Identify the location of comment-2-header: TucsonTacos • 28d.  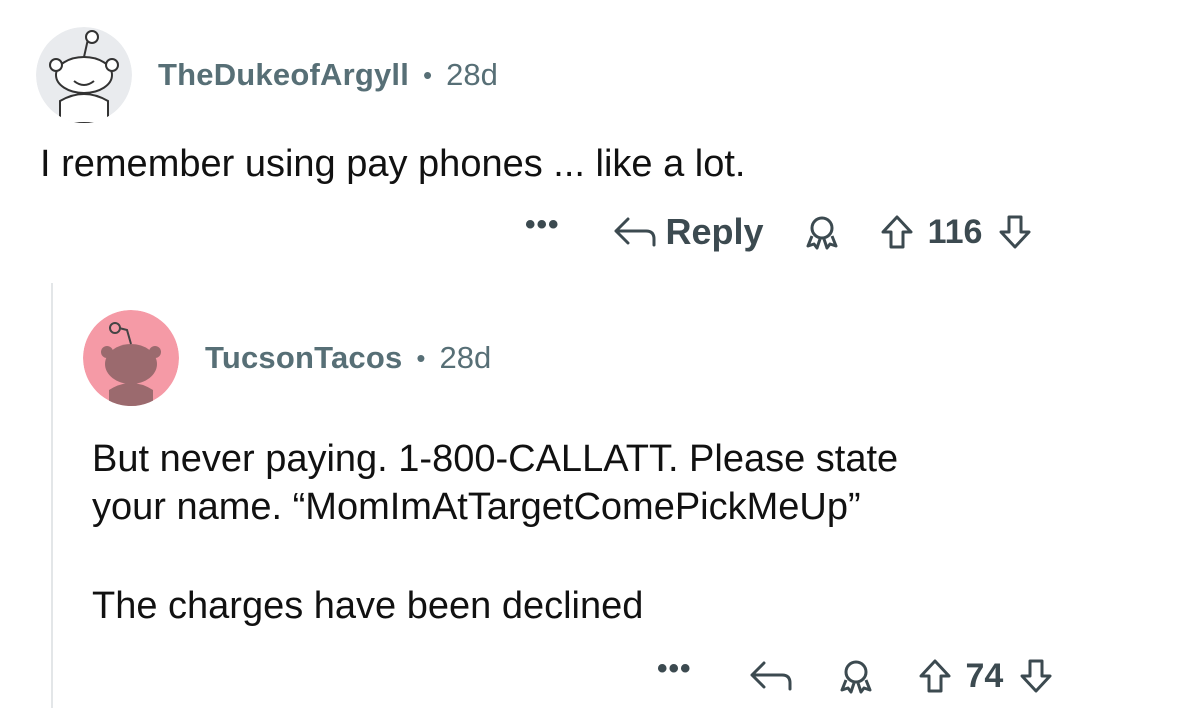
(287, 358).